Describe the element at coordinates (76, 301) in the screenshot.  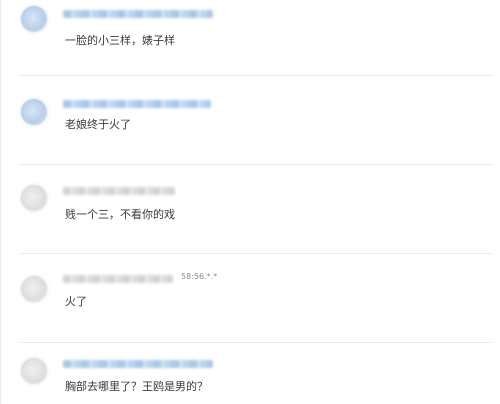
I see `comment-text: 火了` at that location.